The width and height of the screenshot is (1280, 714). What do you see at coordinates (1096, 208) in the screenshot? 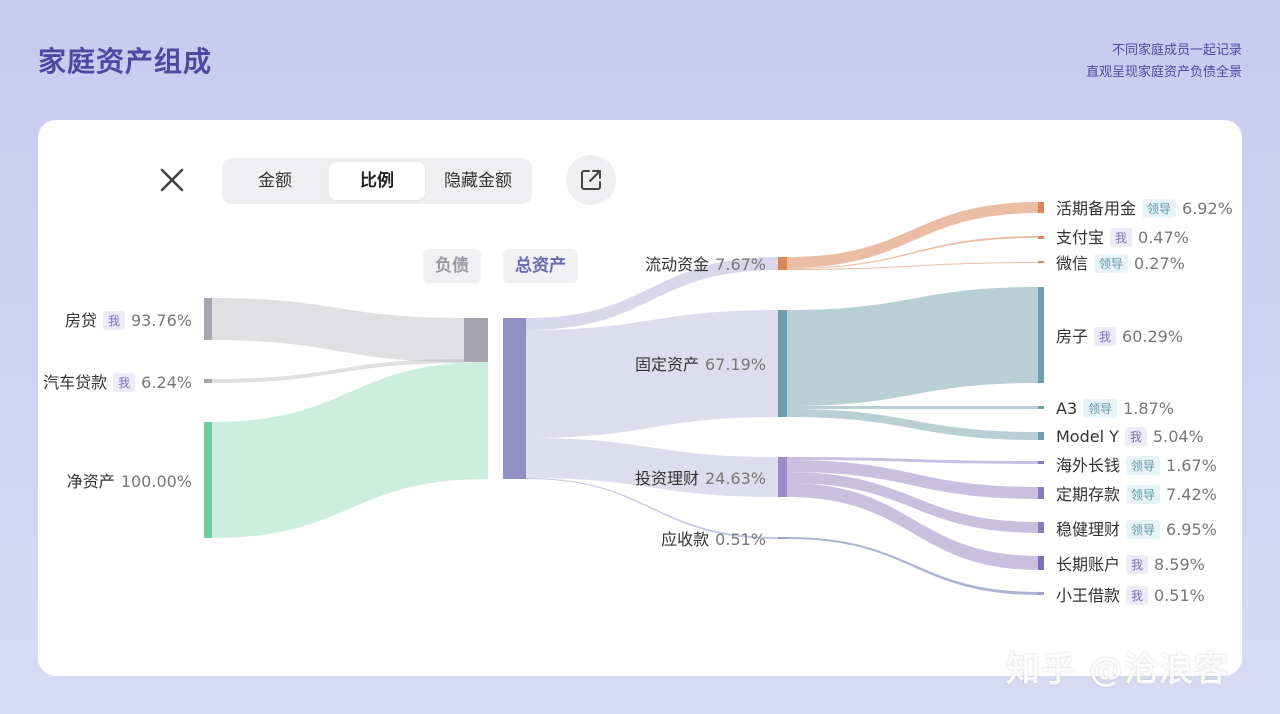
I see `label-name: 活期备用金` at bounding box center [1096, 208].